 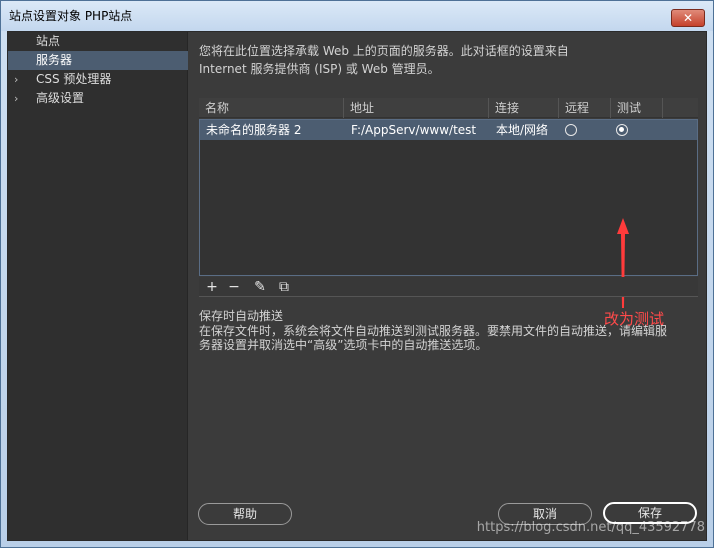 I want to click on column-header-remote: 远程, so click(x=585, y=108).